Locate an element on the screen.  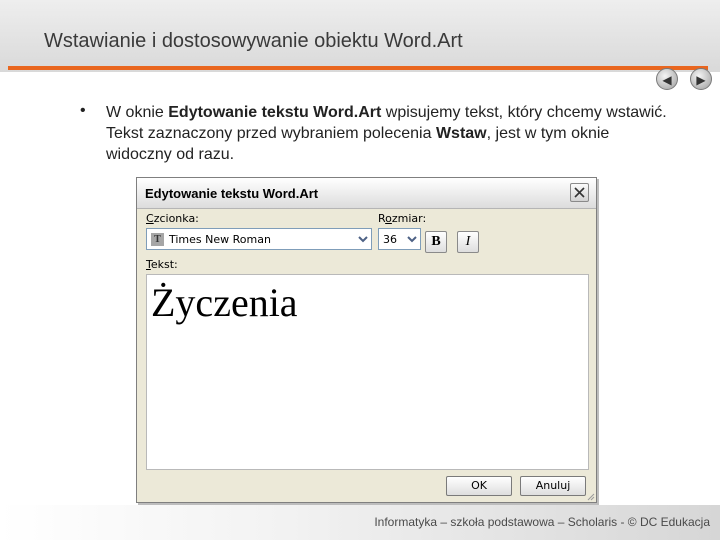
arrow-right-icon: ▶ is located at coordinates (701, 80).